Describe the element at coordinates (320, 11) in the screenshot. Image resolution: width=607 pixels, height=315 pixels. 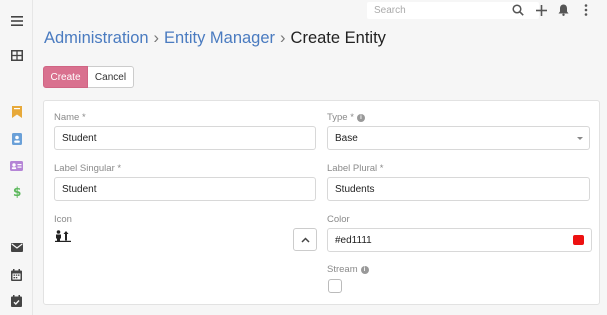
I see `top-bar` at that location.